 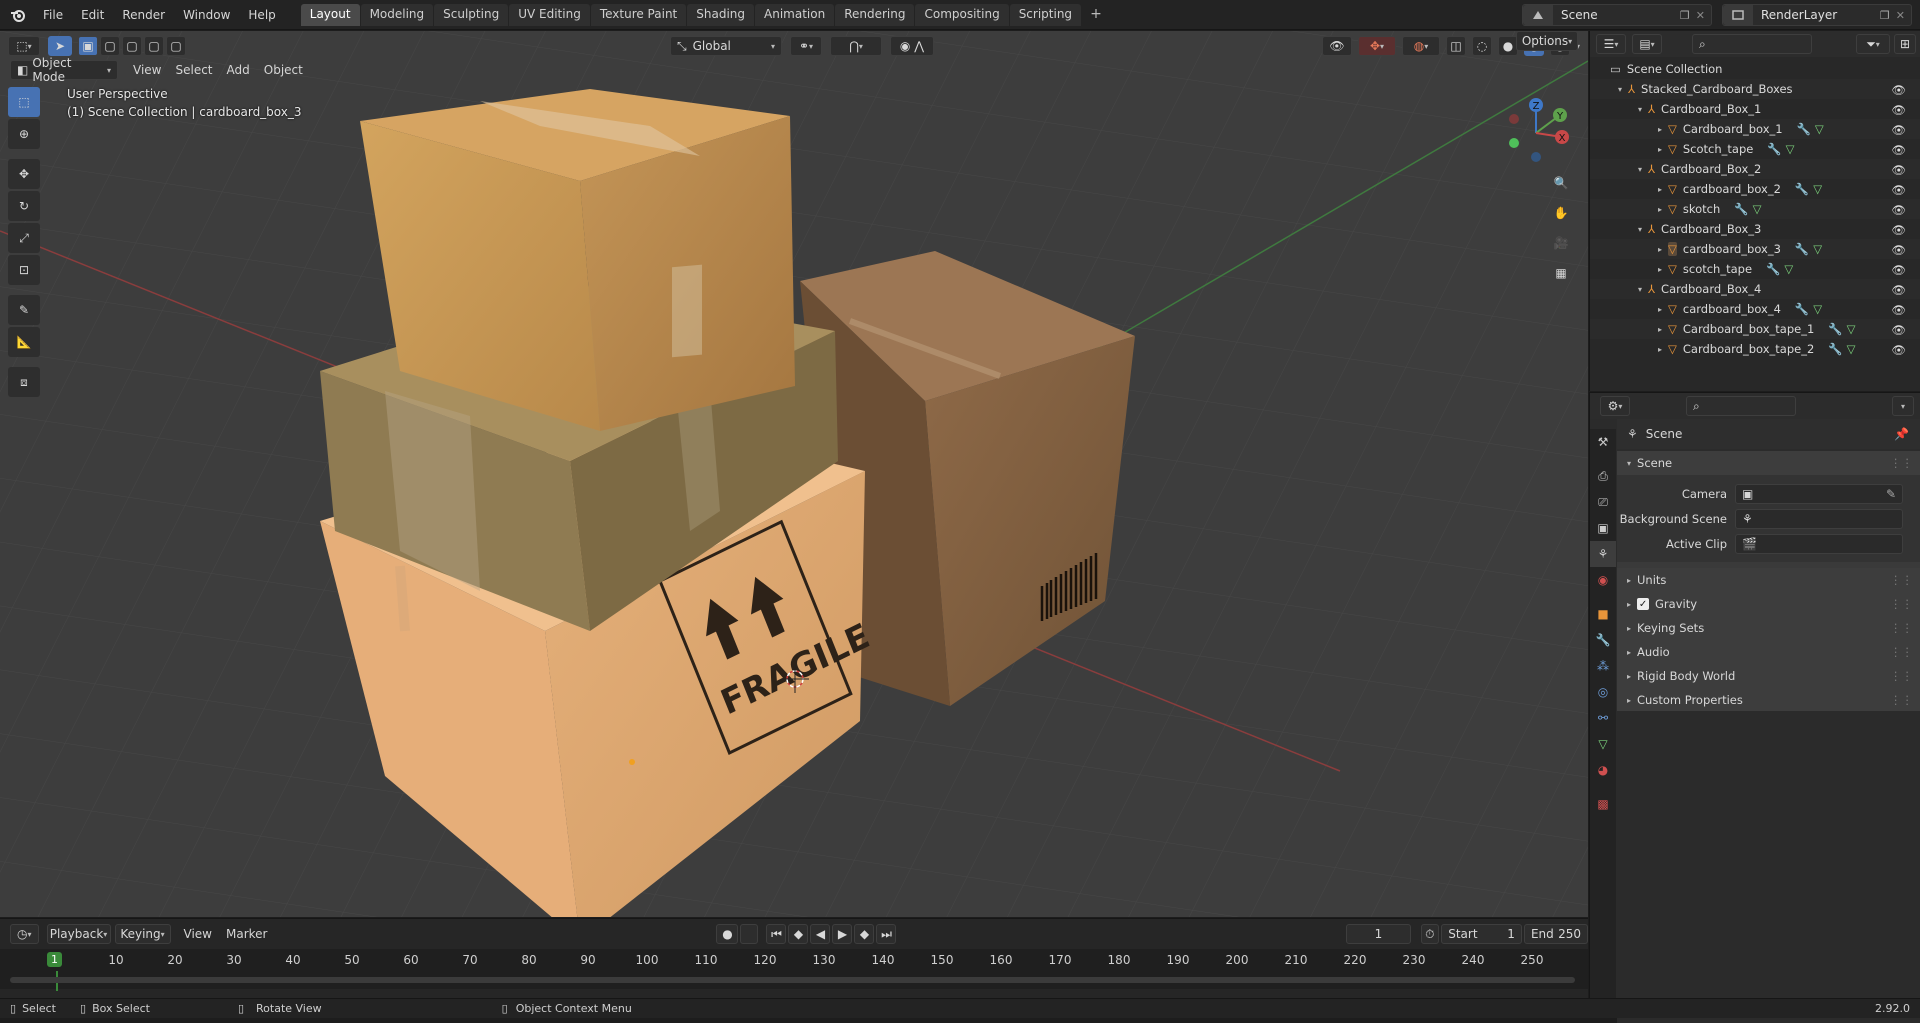 What do you see at coordinates (1700, 15) in the screenshot?
I see `scene-close-icon: ✕` at bounding box center [1700, 15].